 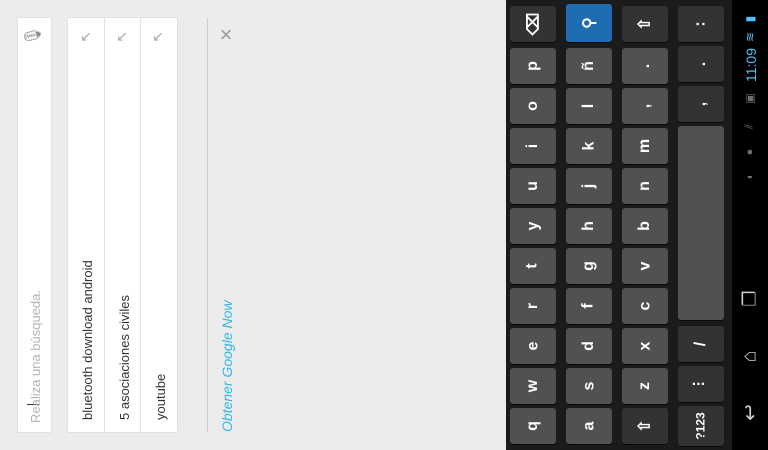 What do you see at coordinates (589, 66) in the screenshot?
I see `key-enye: ñ` at bounding box center [589, 66].